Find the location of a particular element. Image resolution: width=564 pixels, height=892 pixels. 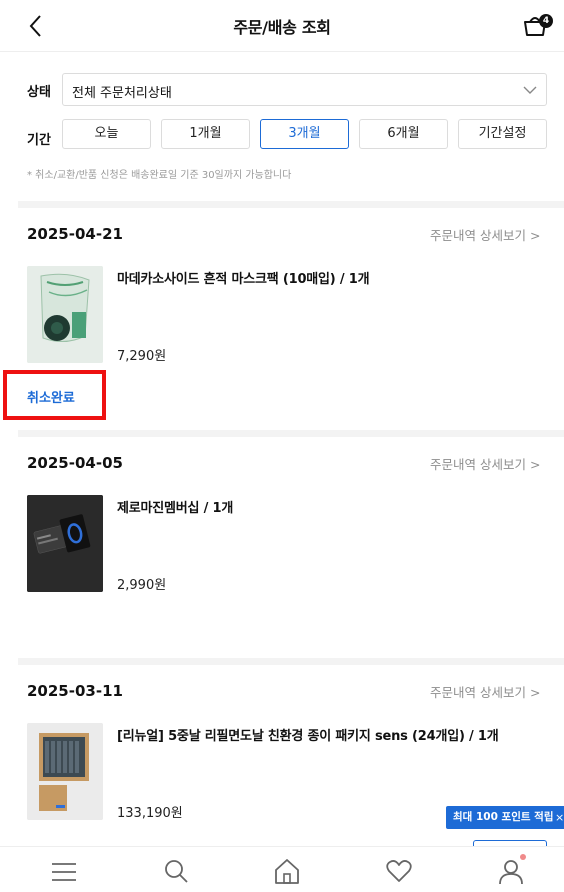

razor-box-image is located at coordinates (65, 771).